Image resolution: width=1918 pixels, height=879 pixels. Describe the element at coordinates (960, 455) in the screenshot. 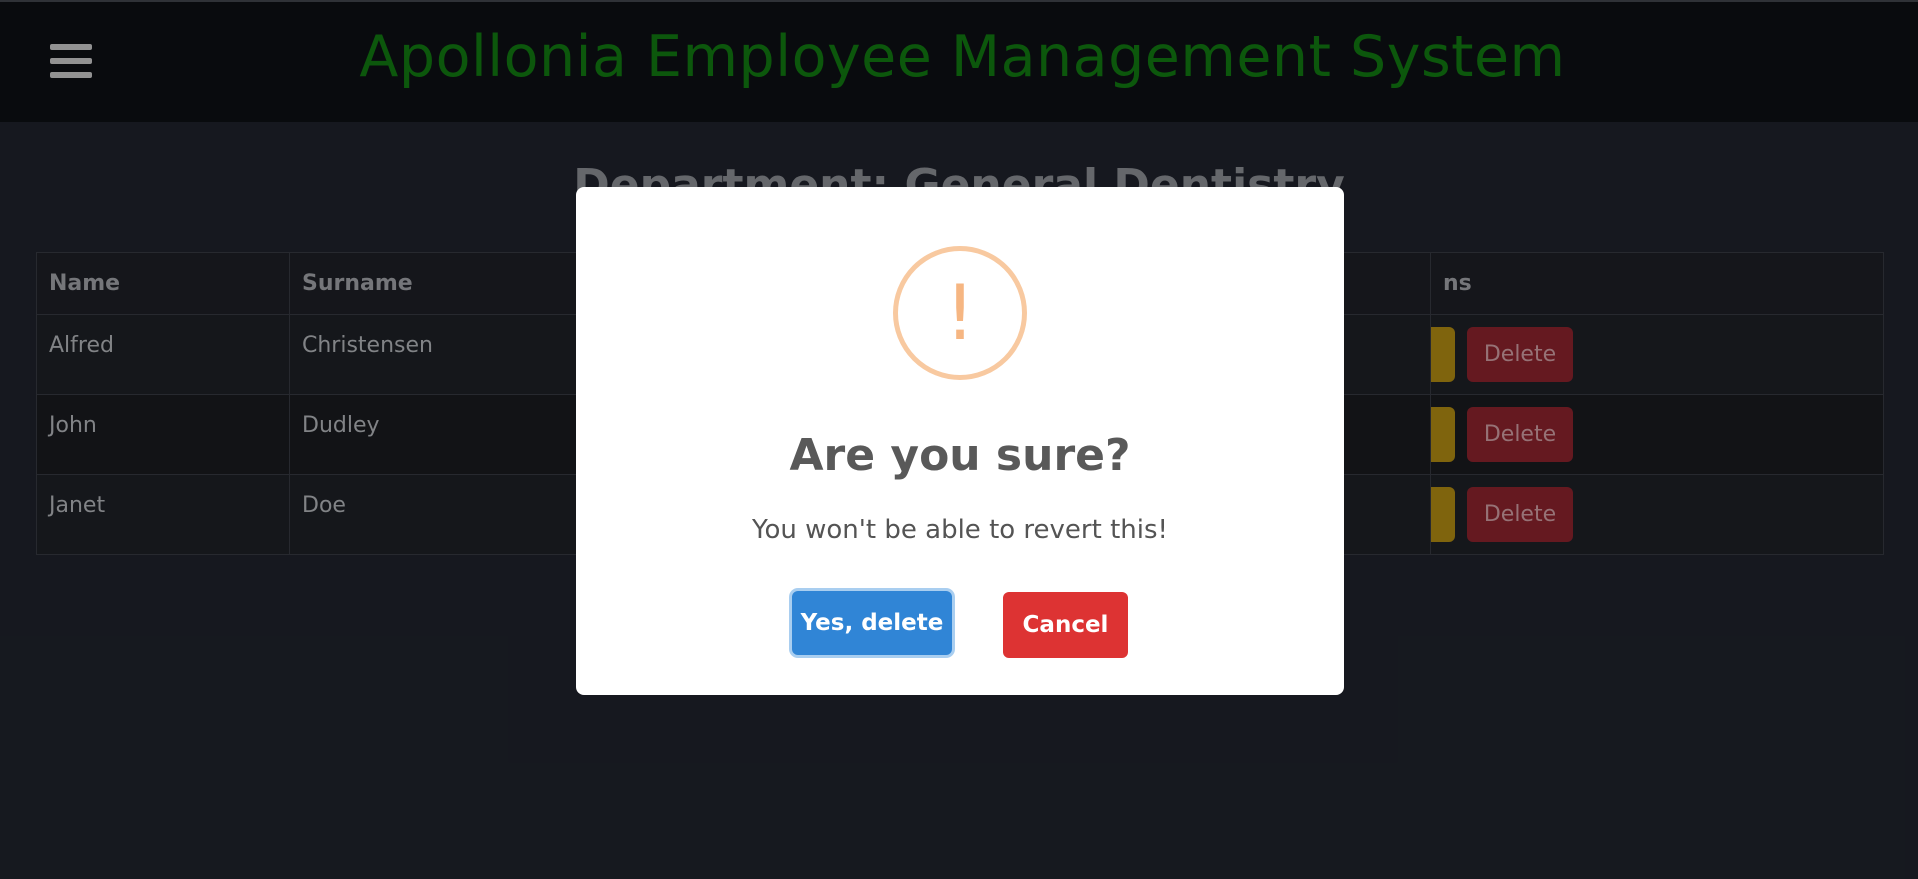

I see `dialog-title: Are you sure?` at that location.